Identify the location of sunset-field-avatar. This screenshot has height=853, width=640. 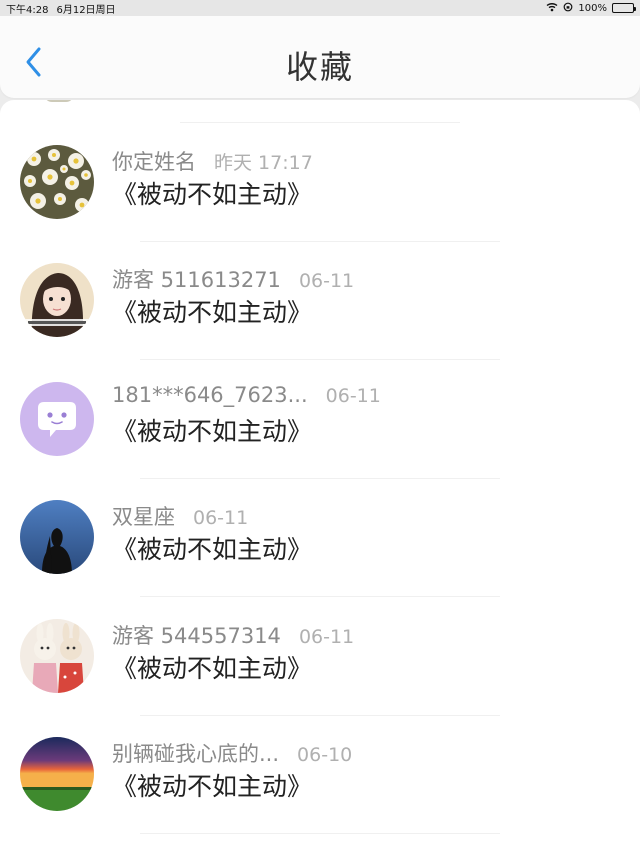
(57, 774).